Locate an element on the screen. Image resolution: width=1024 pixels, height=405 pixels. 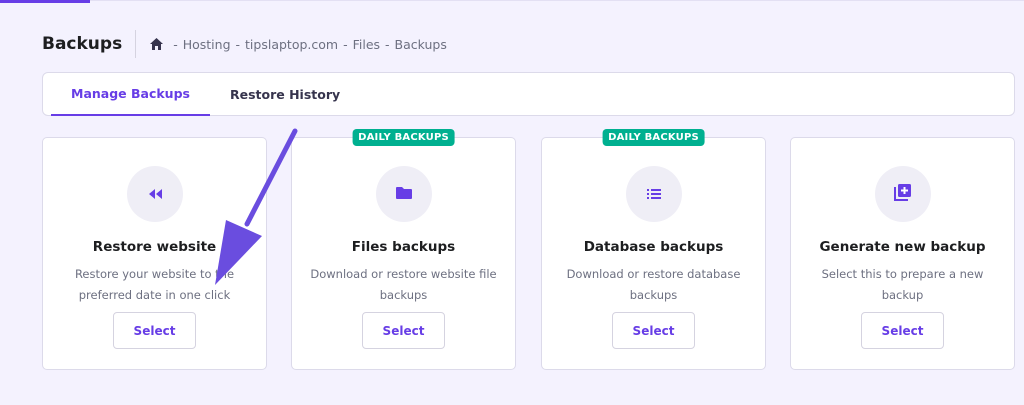
tab-manage-backups: Manage Backups is located at coordinates (130, 94).